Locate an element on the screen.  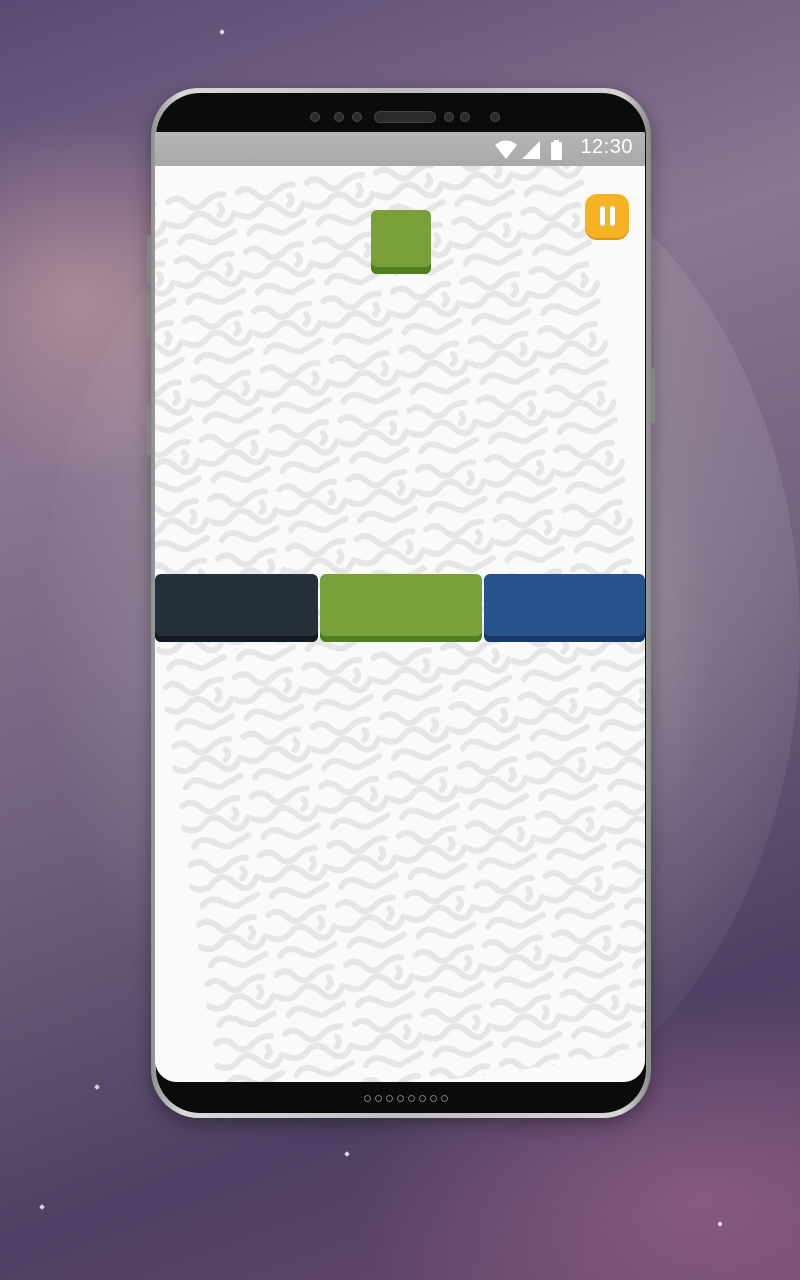
status-bar: 12:30 is located at coordinates (400, 149).